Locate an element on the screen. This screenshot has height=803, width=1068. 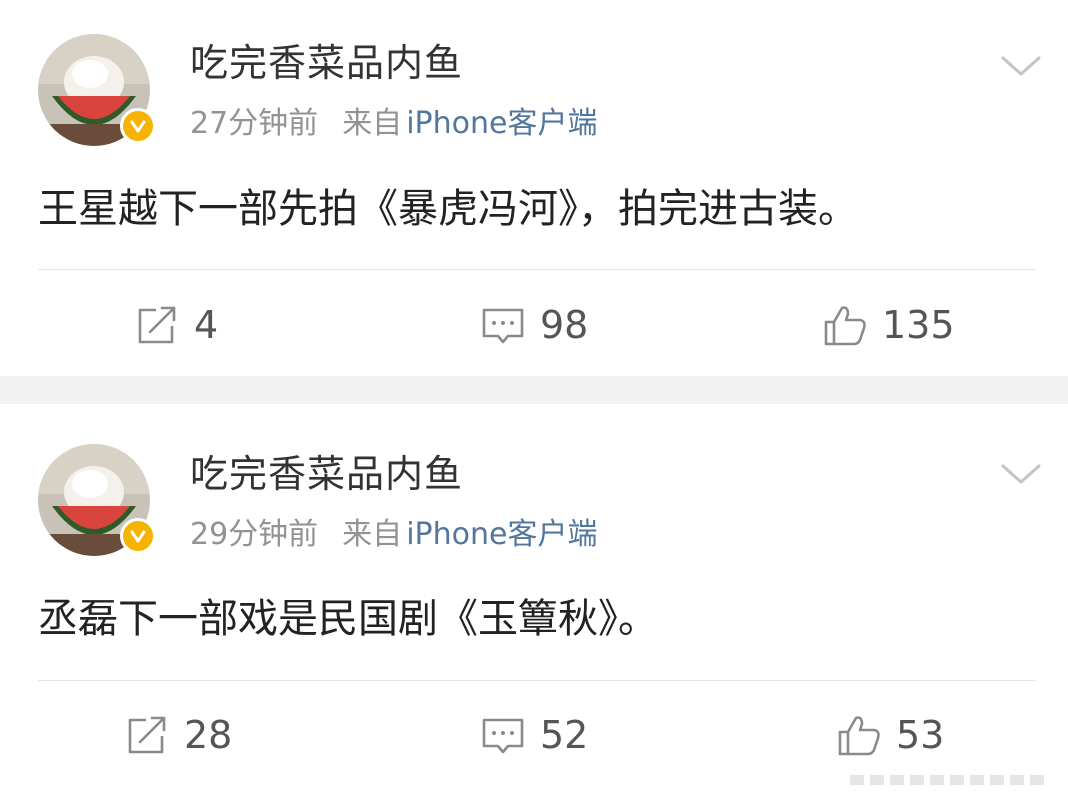
repost-button: 28 is located at coordinates (178, 735).